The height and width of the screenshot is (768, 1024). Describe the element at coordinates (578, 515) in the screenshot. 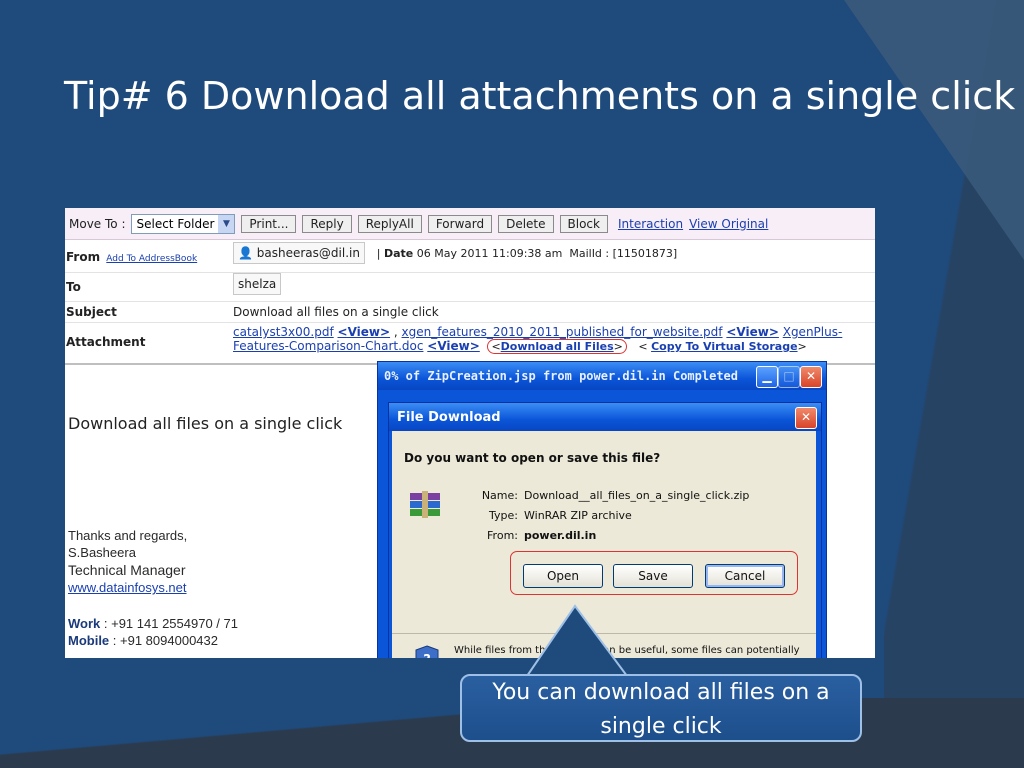

I see `type-value: WinRAR ZIP archive` at that location.